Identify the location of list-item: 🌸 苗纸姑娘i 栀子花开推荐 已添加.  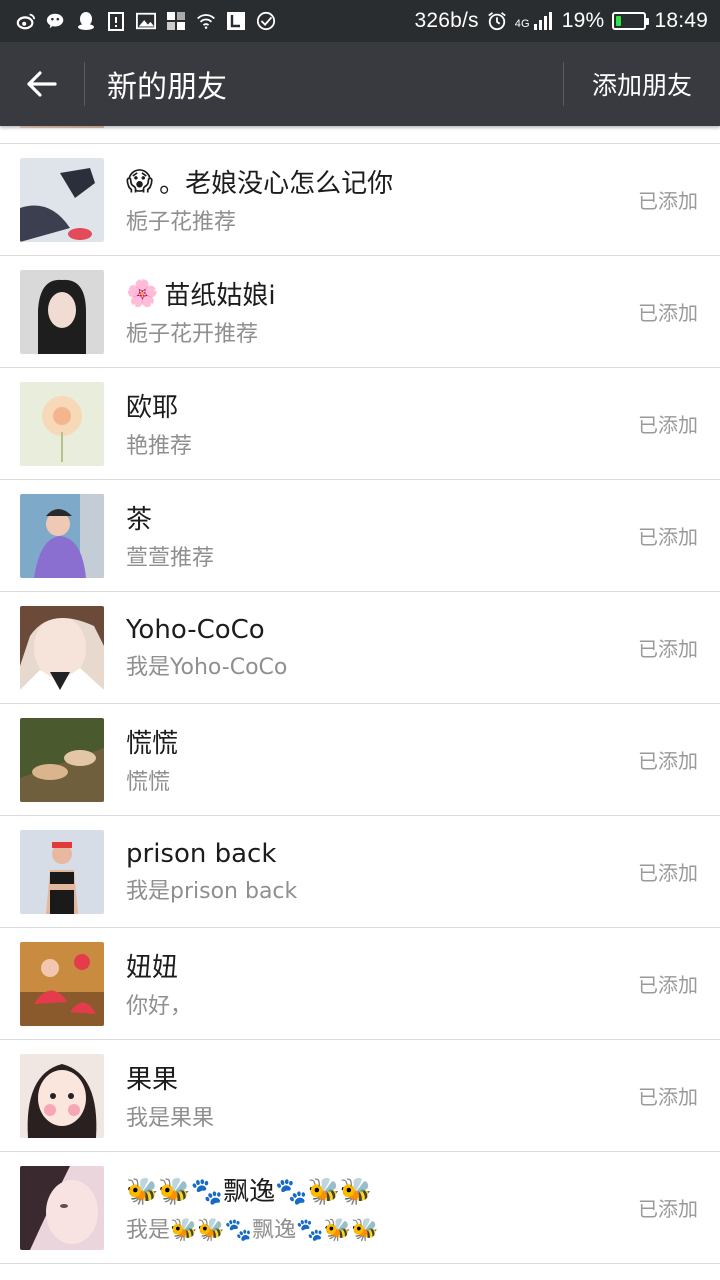
(360, 312).